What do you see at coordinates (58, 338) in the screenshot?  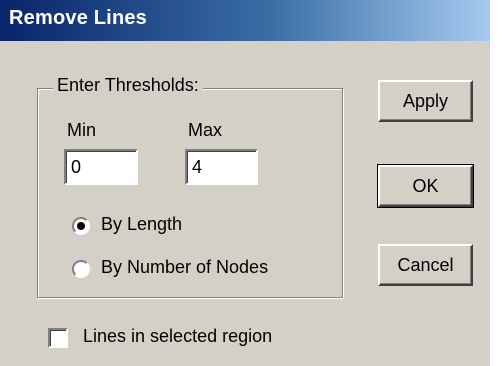 I see `lines-in-selected-region-checkbox` at bounding box center [58, 338].